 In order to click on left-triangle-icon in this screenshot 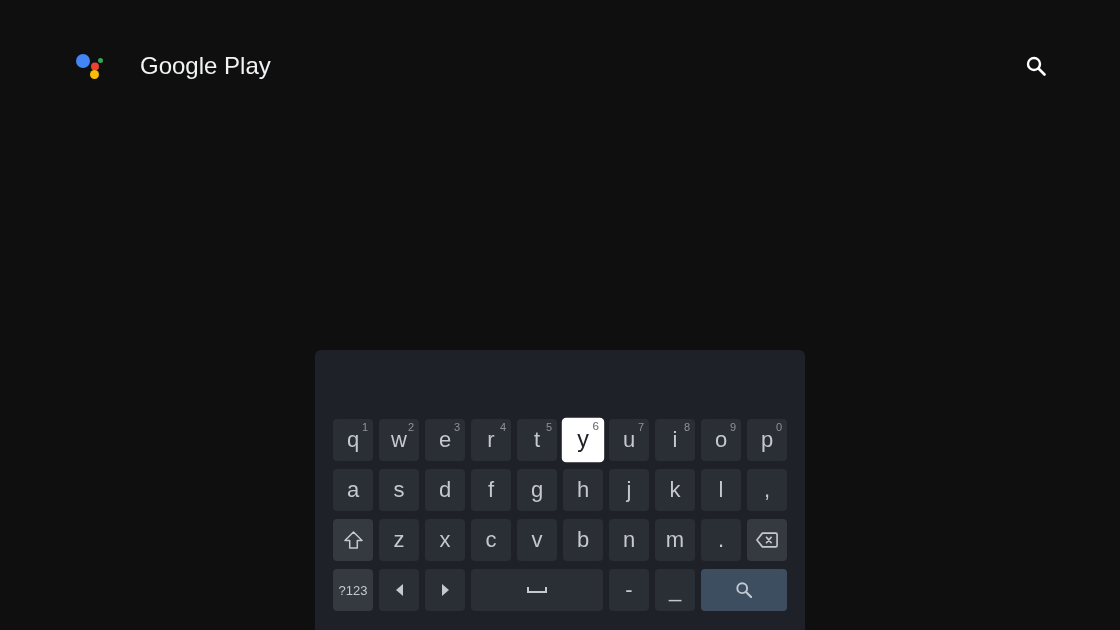, I will do `click(399, 590)`.